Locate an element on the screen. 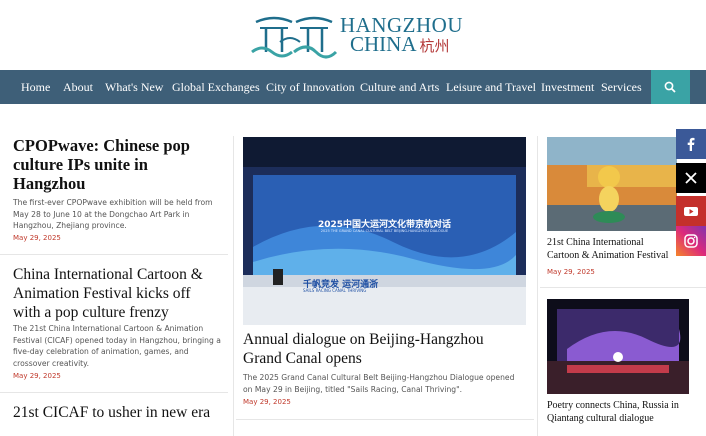  featured-article-date: May 29, 2025 is located at coordinates (267, 402).